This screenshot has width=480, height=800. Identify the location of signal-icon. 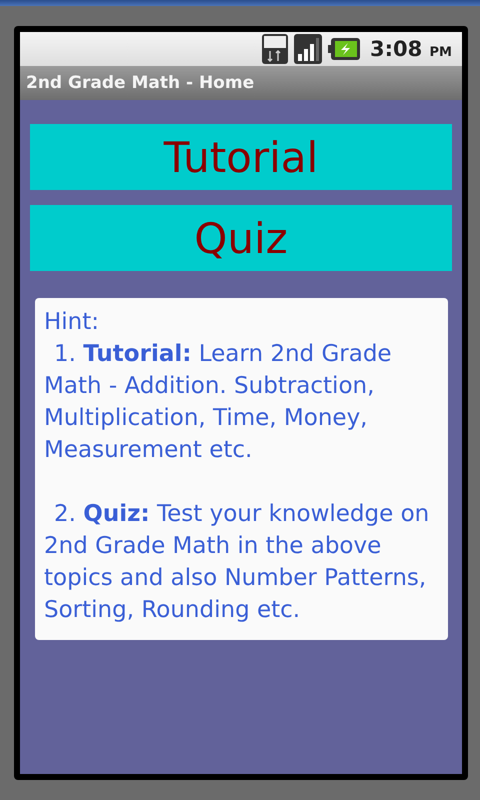
(308, 49).